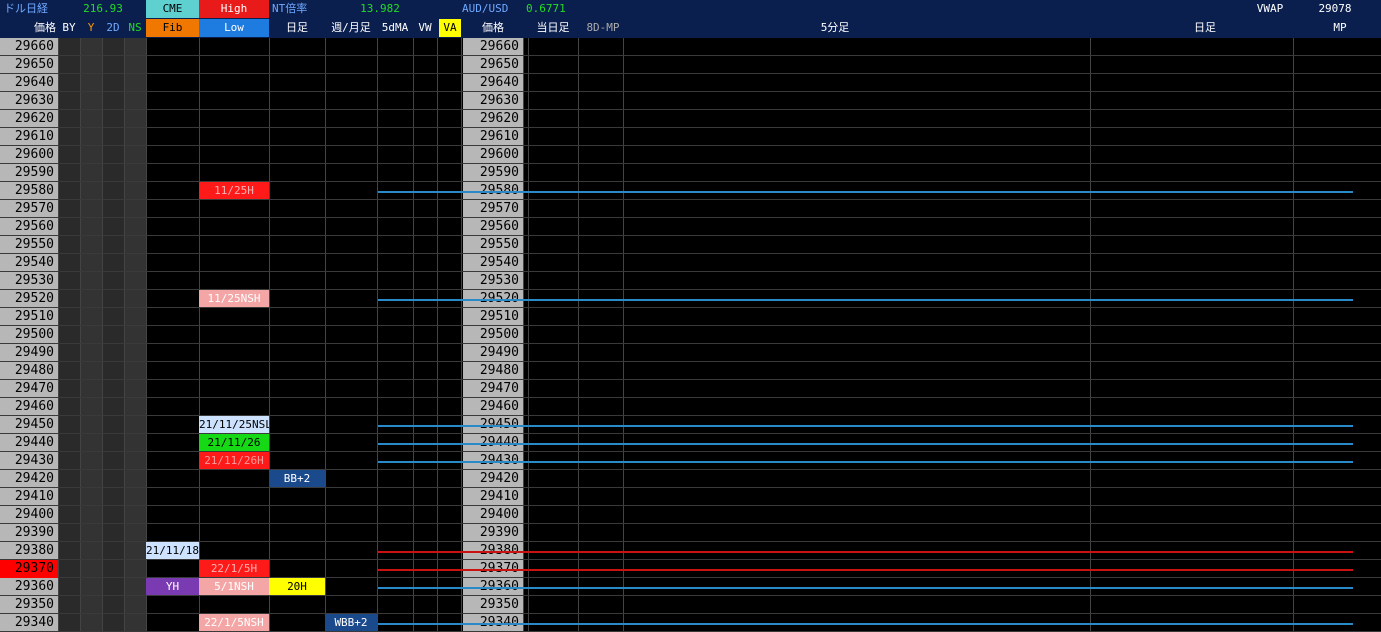 The image size is (1381, 632). I want to click on price-label: 29360, so click(29, 587).